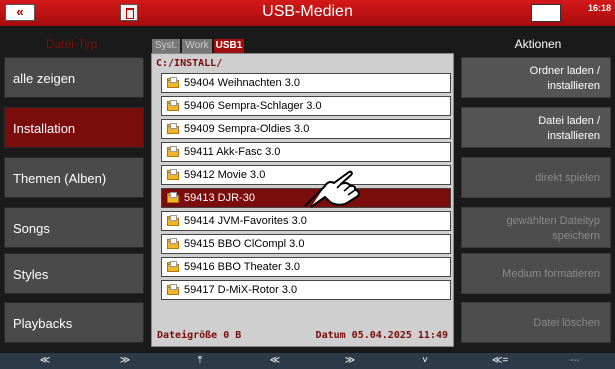 The height and width of the screenshot is (369, 615). Describe the element at coordinates (199, 335) in the screenshot. I see `file-size-label: Dateigröße 0 B` at that location.